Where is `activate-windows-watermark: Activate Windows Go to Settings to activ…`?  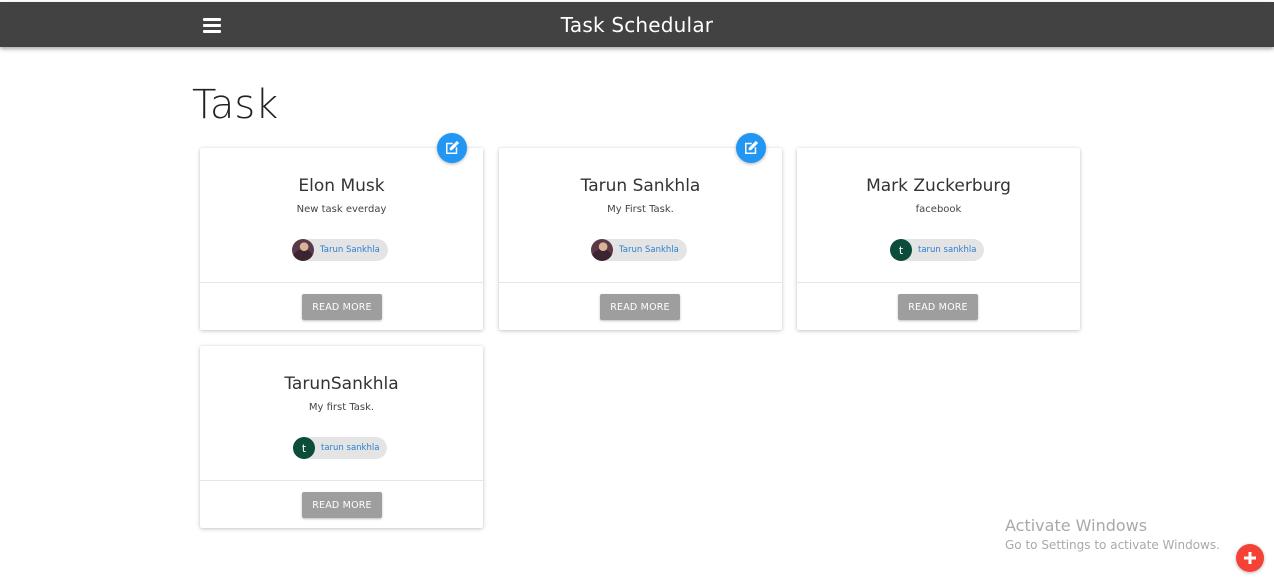
activate-windows-watermark: Activate Windows Go to Settings to activ… is located at coordinates (1112, 534).